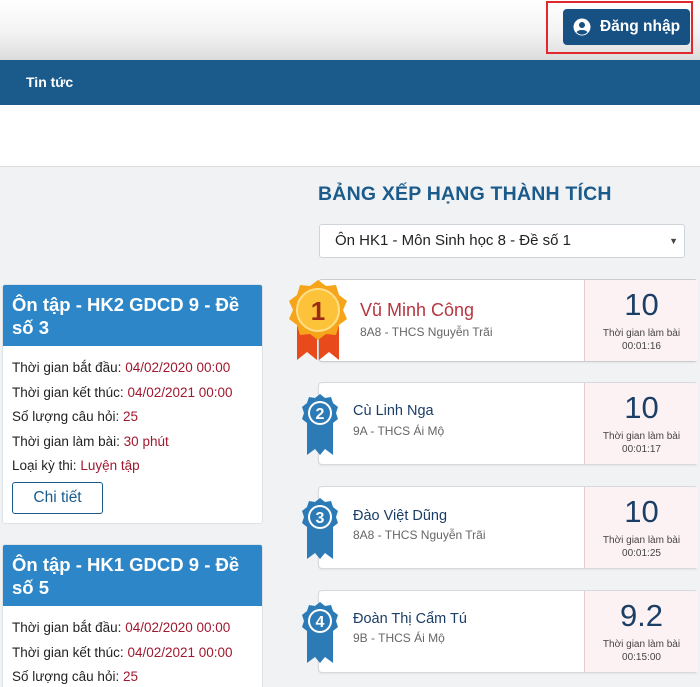  I want to click on time-value: 00:01:16, so click(641, 346).